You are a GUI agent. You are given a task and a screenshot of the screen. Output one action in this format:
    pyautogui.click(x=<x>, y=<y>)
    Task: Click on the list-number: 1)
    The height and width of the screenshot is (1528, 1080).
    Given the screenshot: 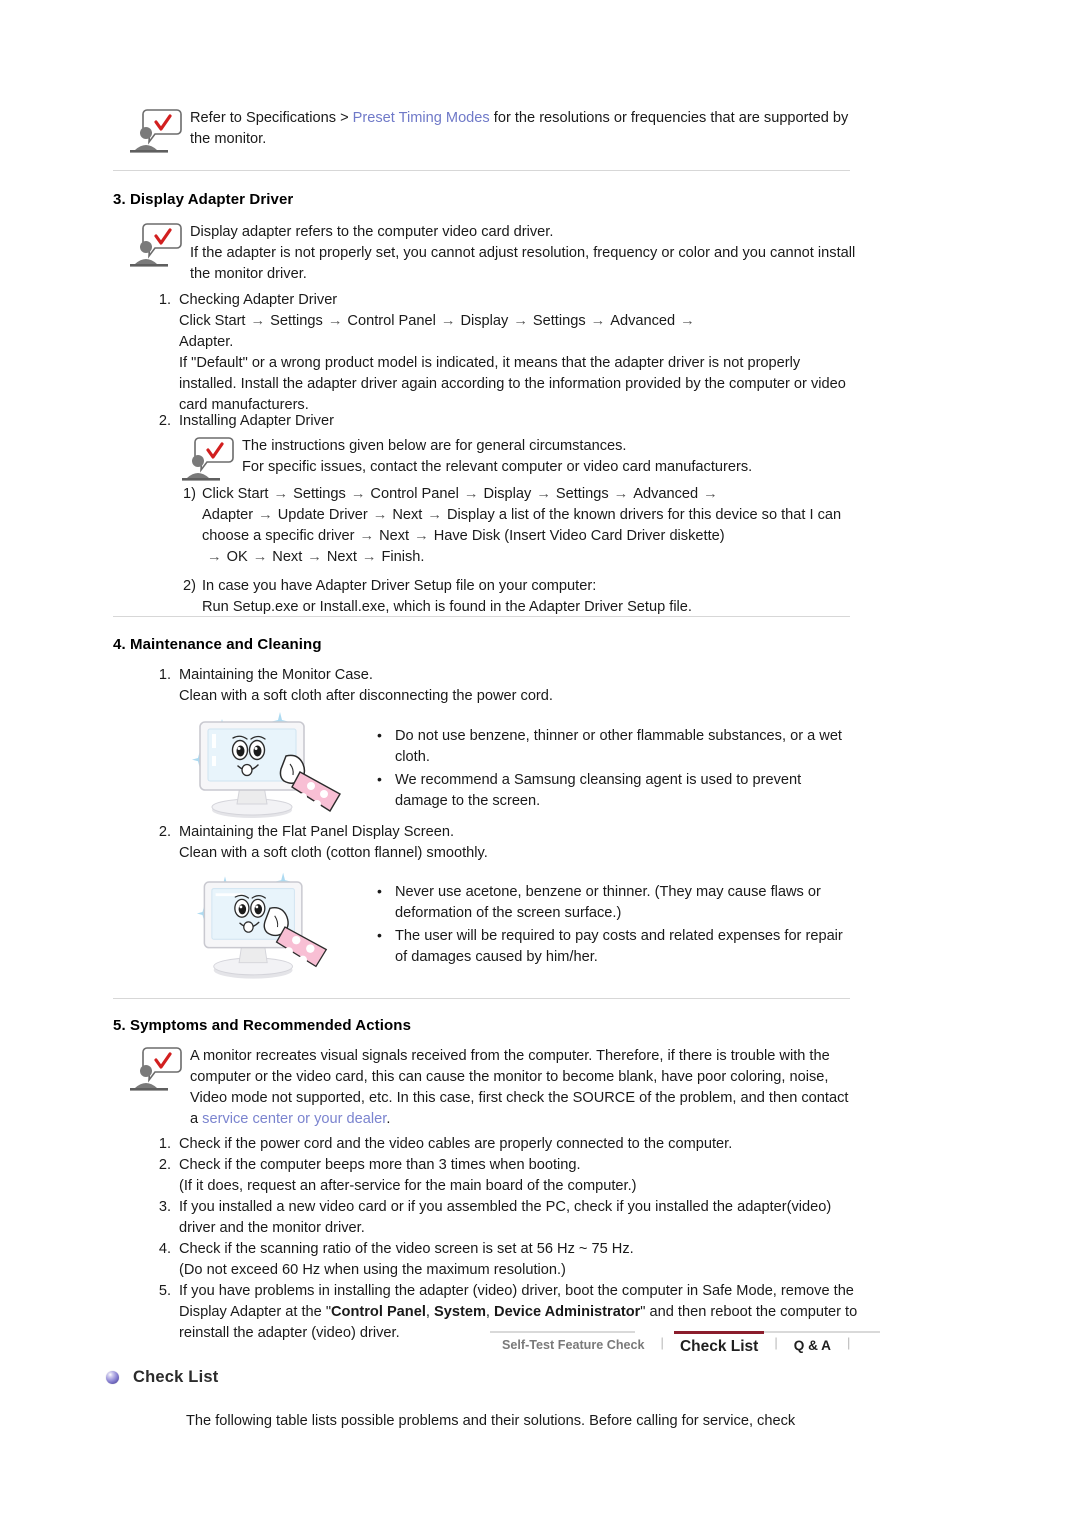 What is the action you would take?
    pyautogui.click(x=189, y=494)
    